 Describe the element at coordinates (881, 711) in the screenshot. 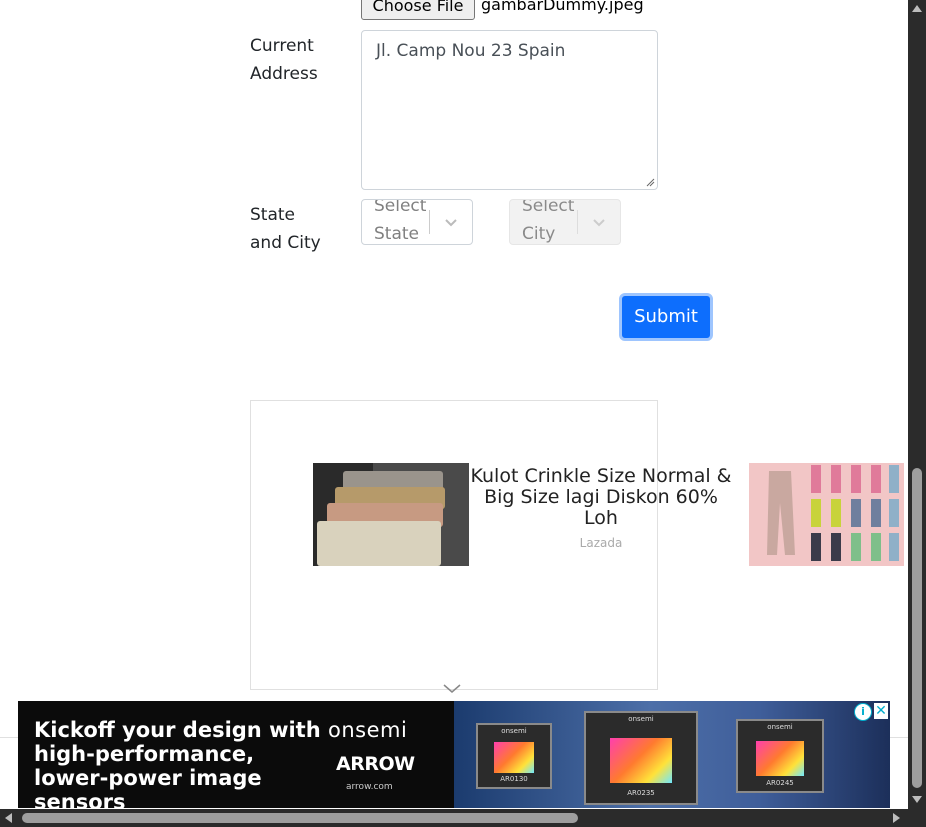

I see `close-icon: ✕` at that location.